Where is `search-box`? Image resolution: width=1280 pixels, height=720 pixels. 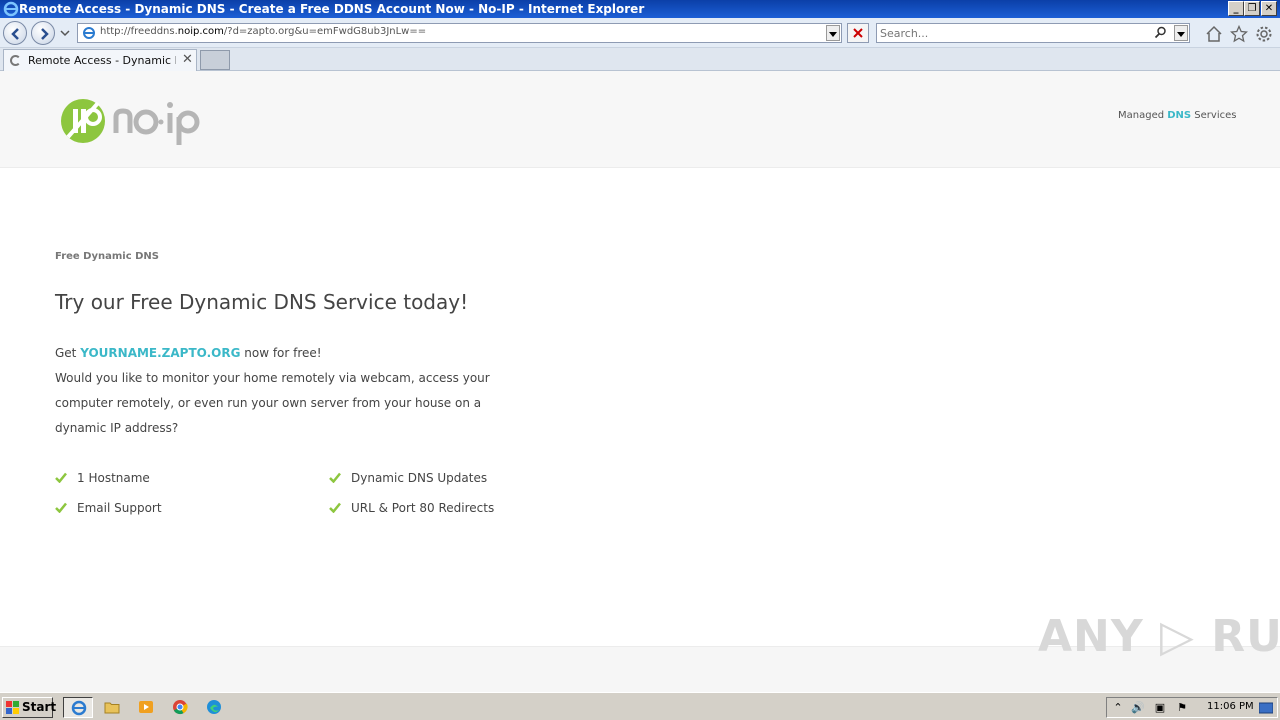
search-box is located at coordinates (1033, 33).